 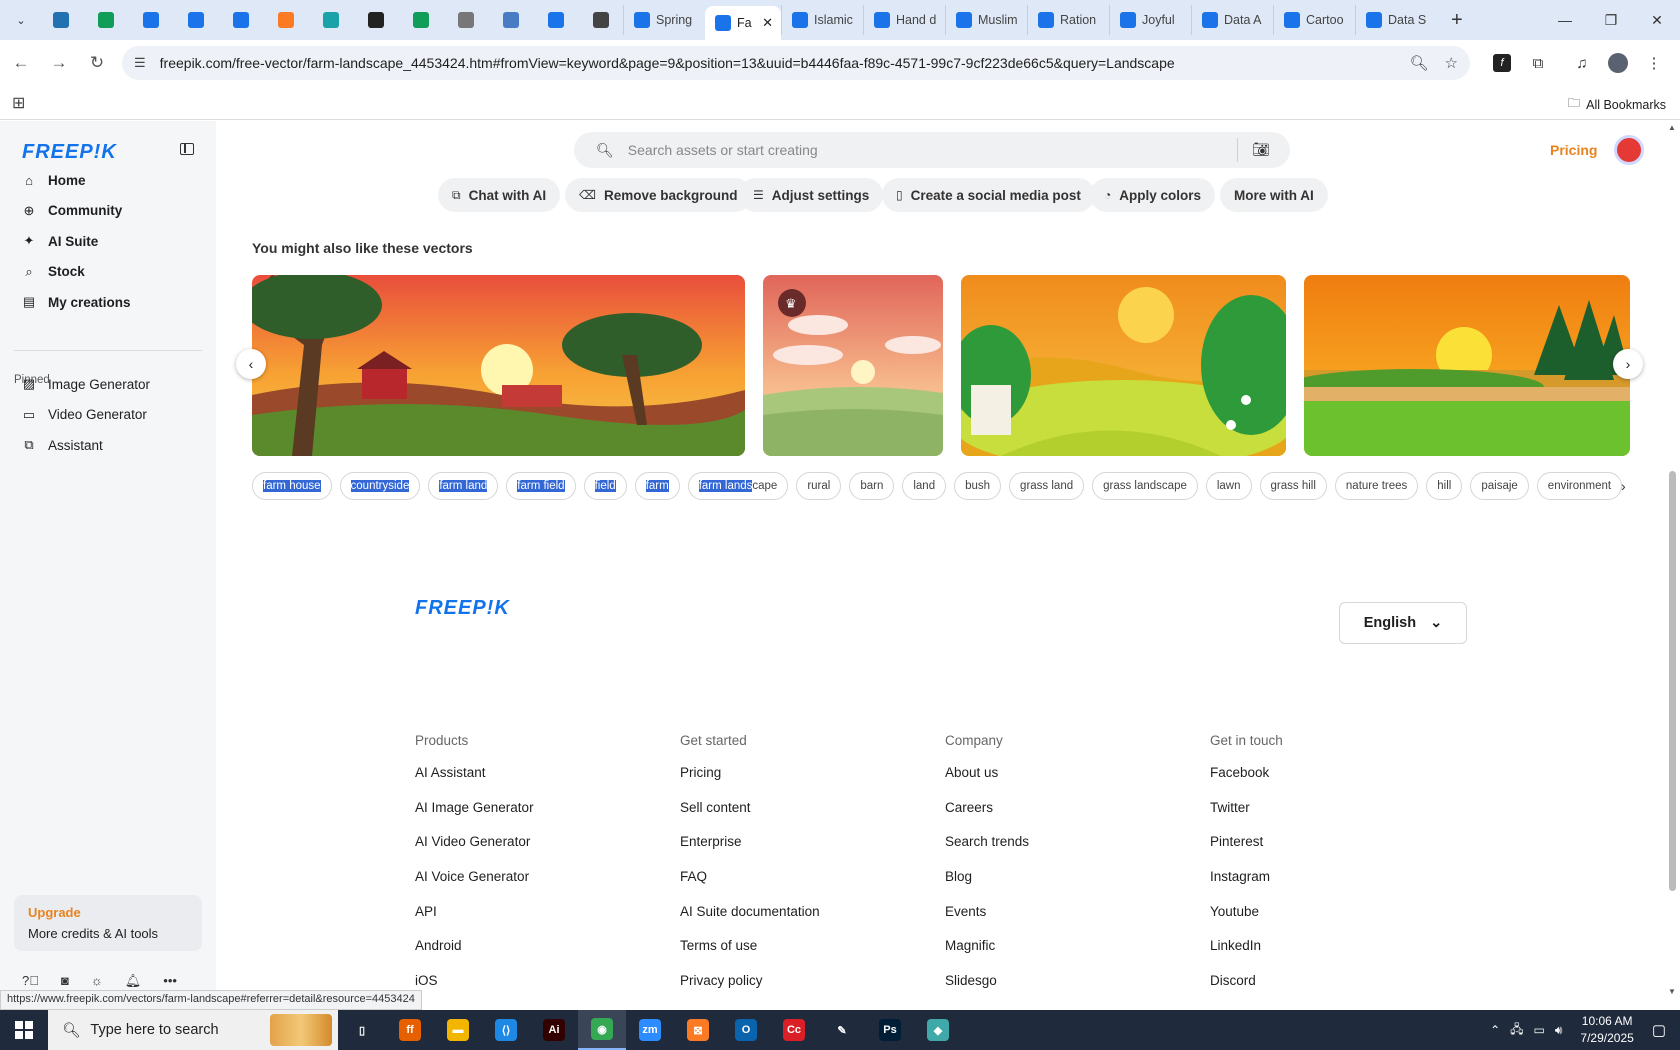 I want to click on taskbar-app: Cc, so click(x=794, y=1030).